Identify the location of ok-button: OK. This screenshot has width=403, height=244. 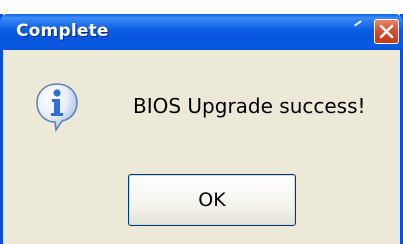
(212, 200).